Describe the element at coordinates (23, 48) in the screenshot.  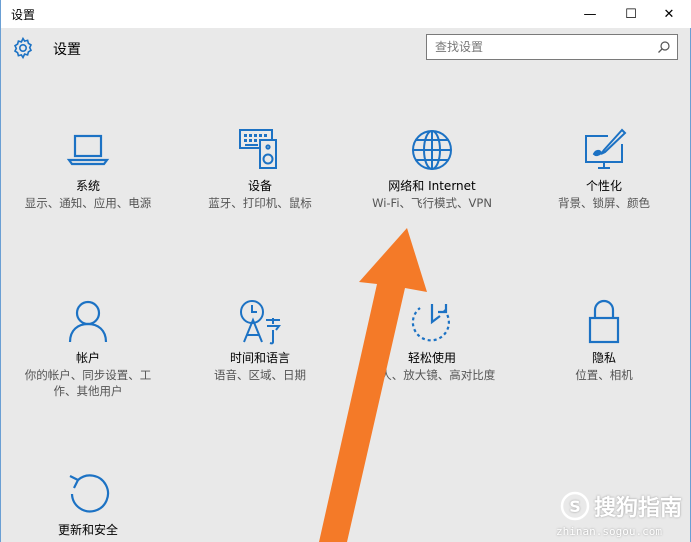
I see `gear-icon` at that location.